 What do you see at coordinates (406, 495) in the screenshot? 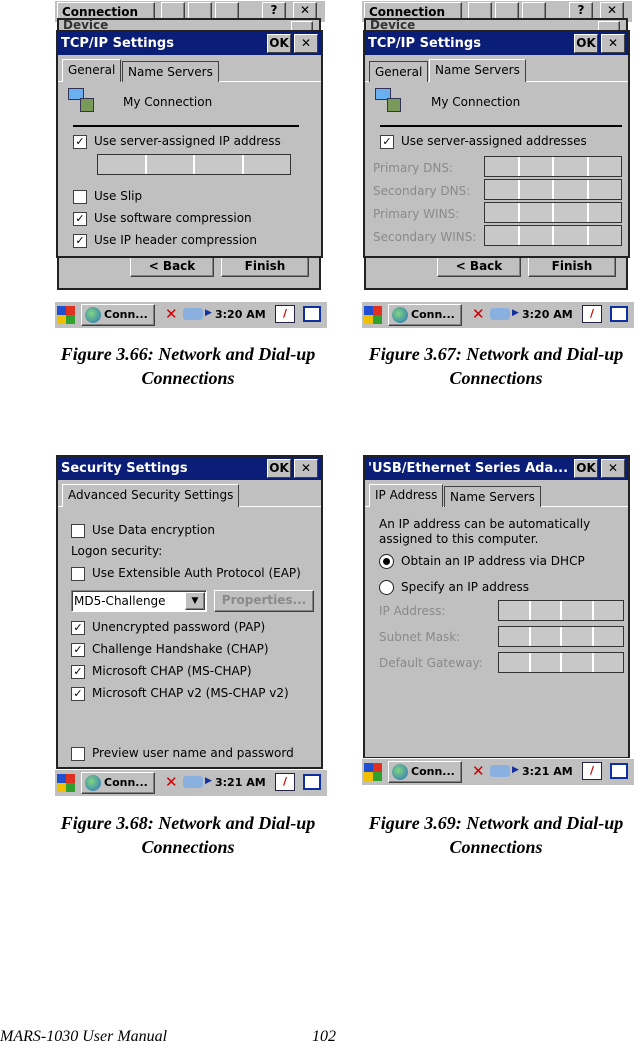
I see `tab-ip-address: IP Address` at bounding box center [406, 495].